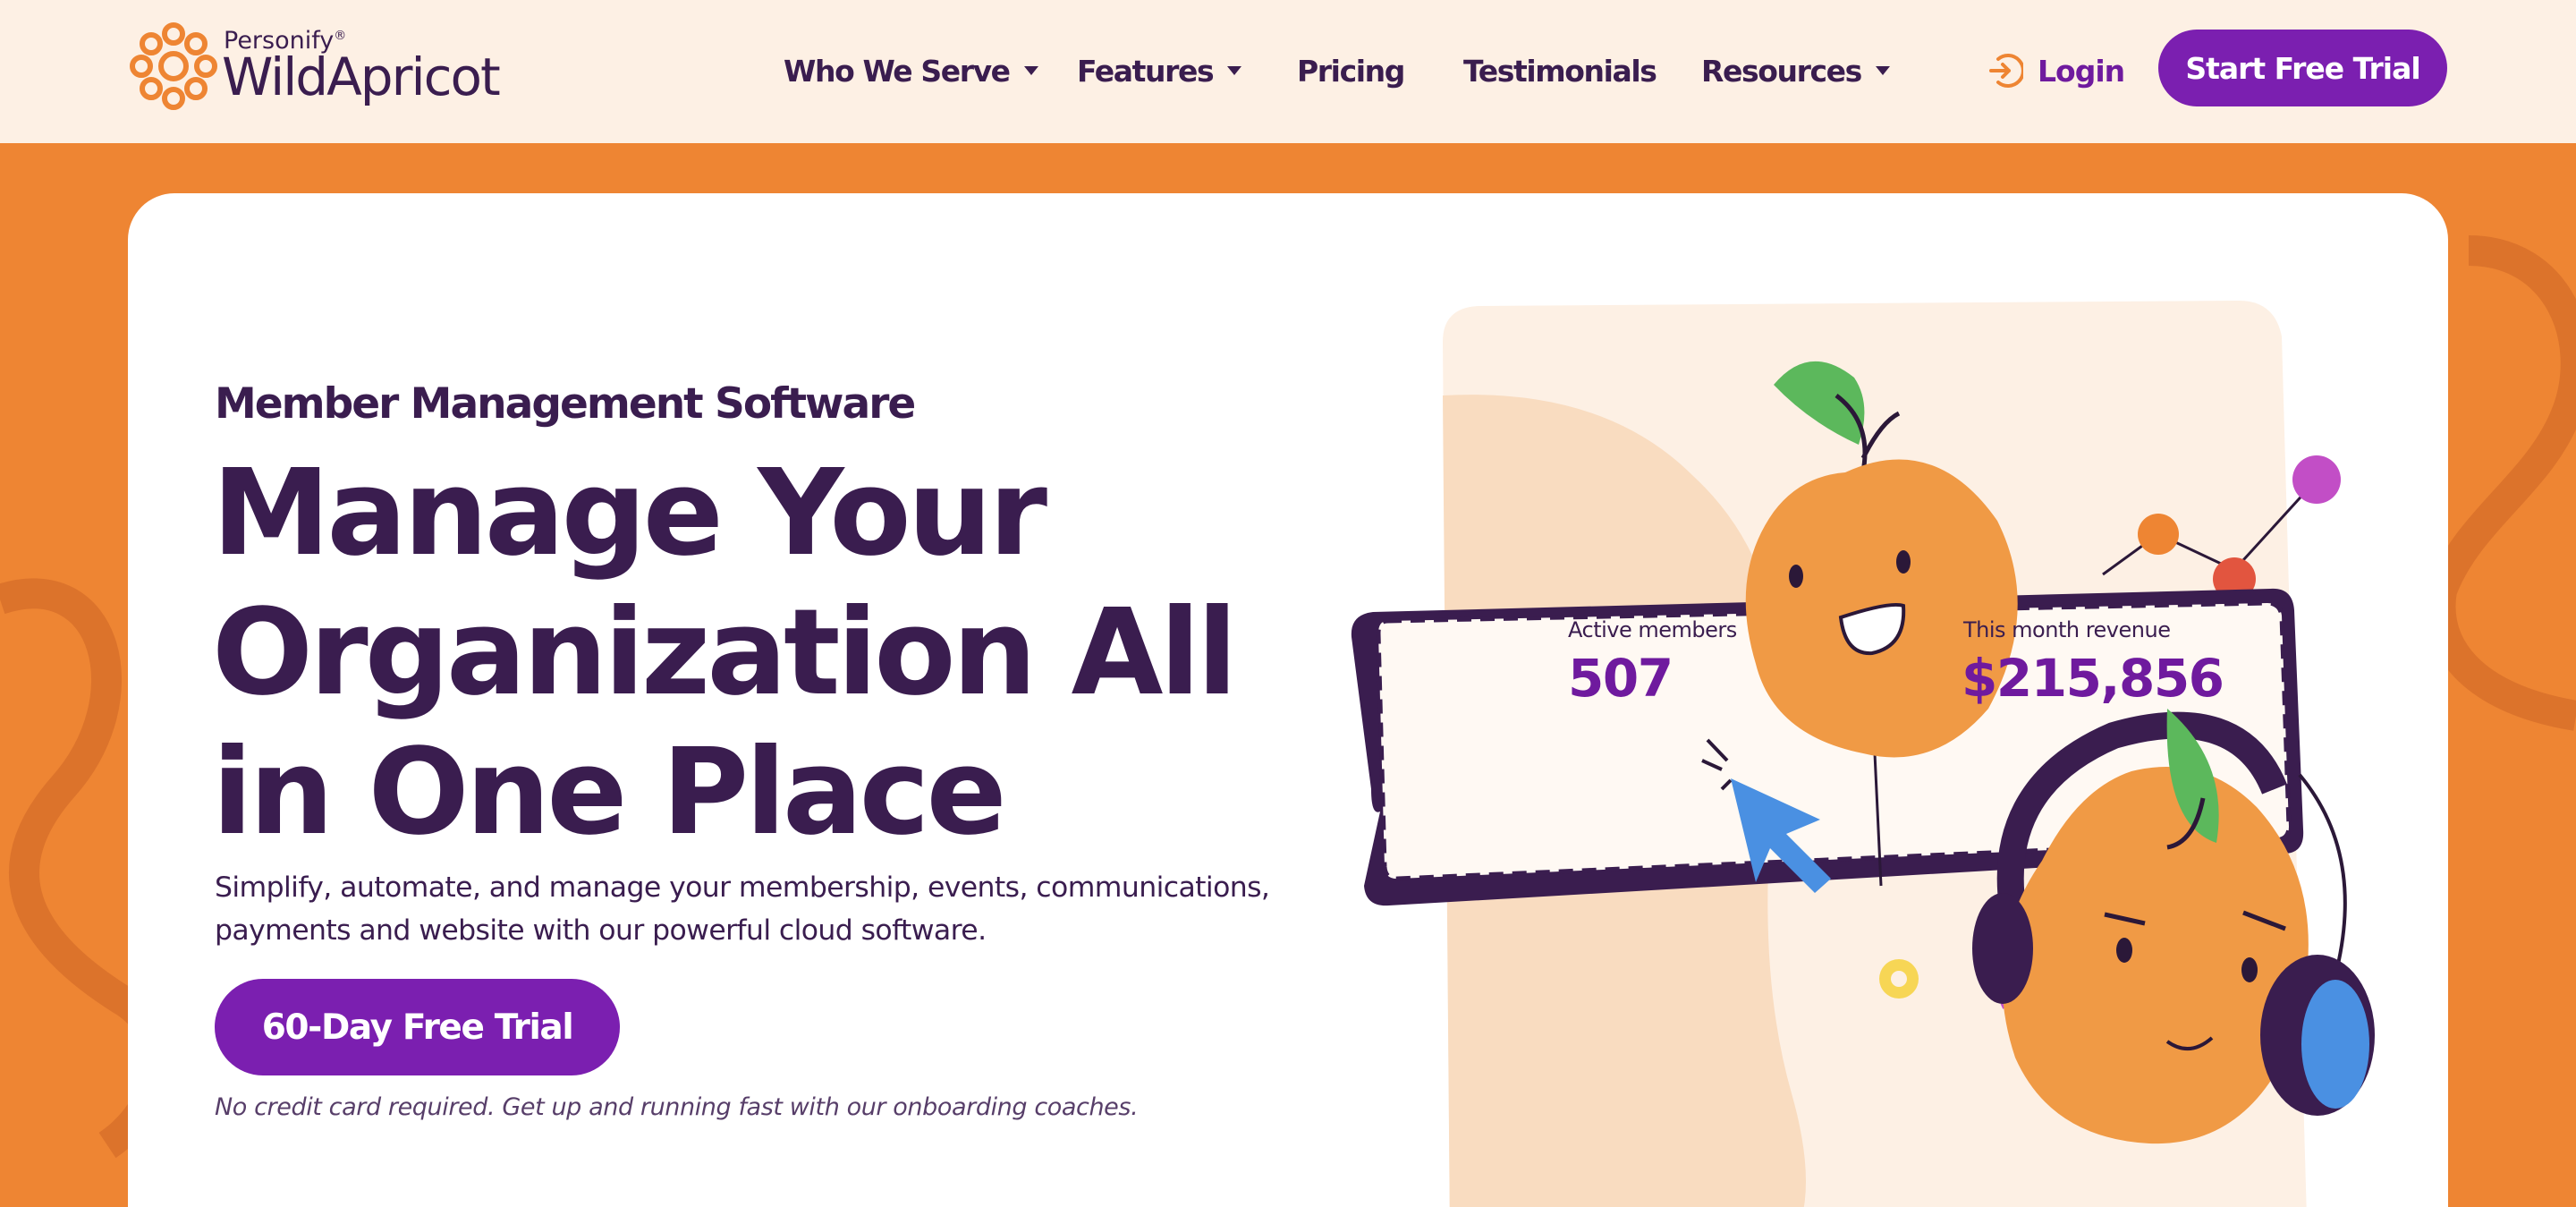  I want to click on registered-mark: ®, so click(340, 36).